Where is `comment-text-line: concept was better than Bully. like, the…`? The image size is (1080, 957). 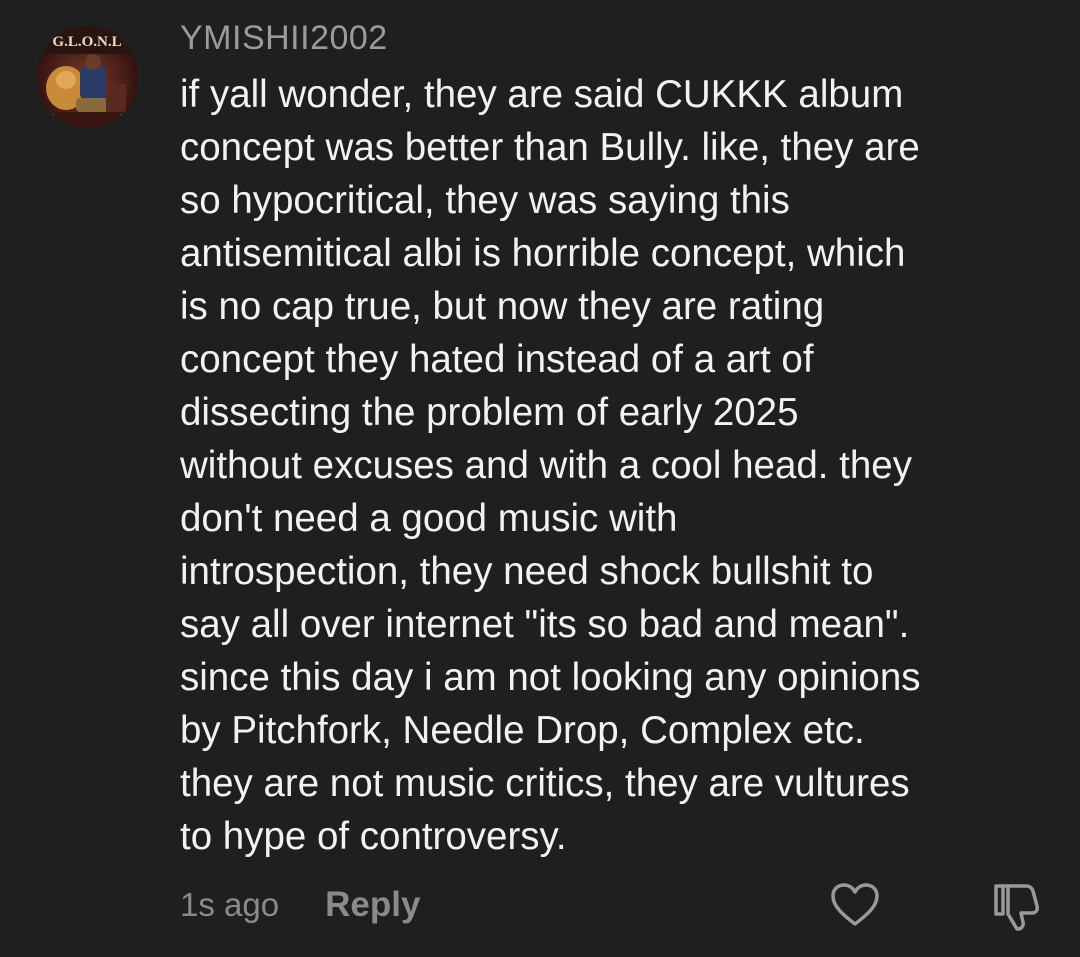
comment-text-line: concept was better than Bully. like, the… is located at coordinates (550, 147).